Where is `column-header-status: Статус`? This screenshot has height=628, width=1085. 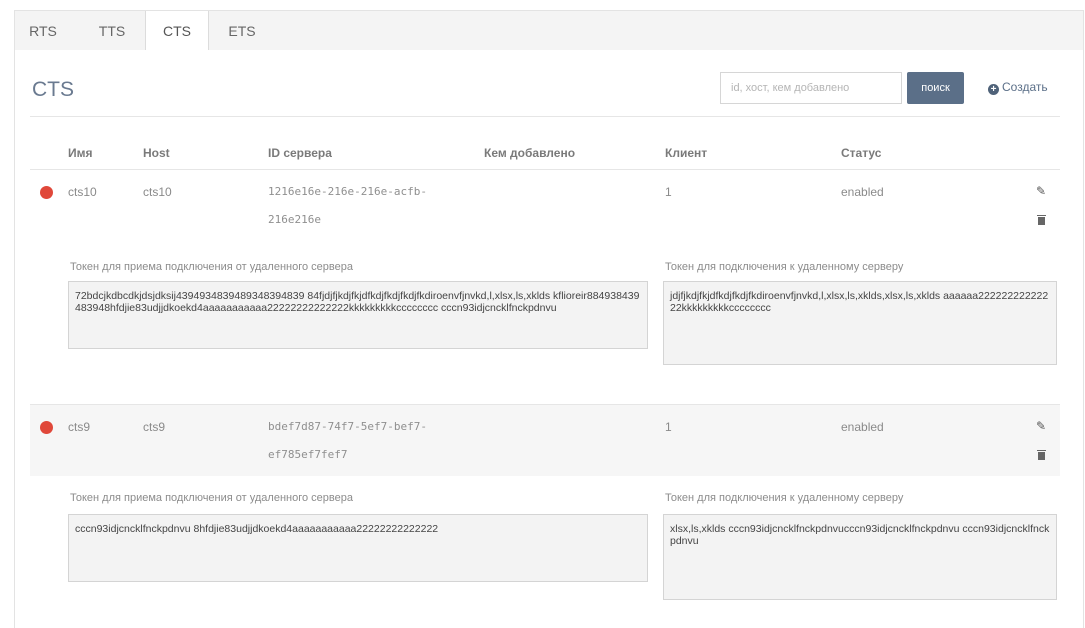
column-header-status: Статус is located at coordinates (861, 153).